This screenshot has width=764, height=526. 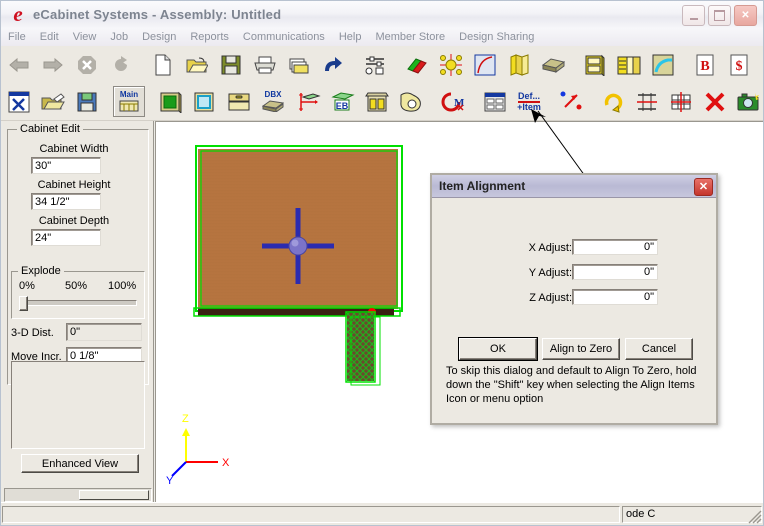 What do you see at coordinates (80, 463) in the screenshot?
I see `enhanced-view-button: Enhanced View` at bounding box center [80, 463].